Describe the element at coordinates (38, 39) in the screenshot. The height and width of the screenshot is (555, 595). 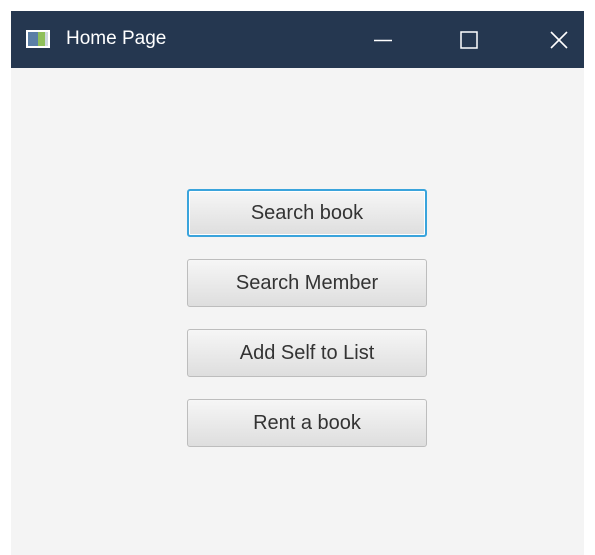
I see `app-icon` at that location.